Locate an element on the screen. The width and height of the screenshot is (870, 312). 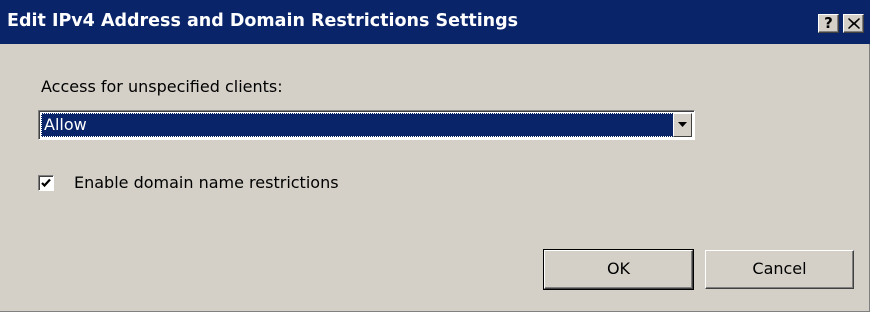
access-select: Allow is located at coordinates (366, 125).